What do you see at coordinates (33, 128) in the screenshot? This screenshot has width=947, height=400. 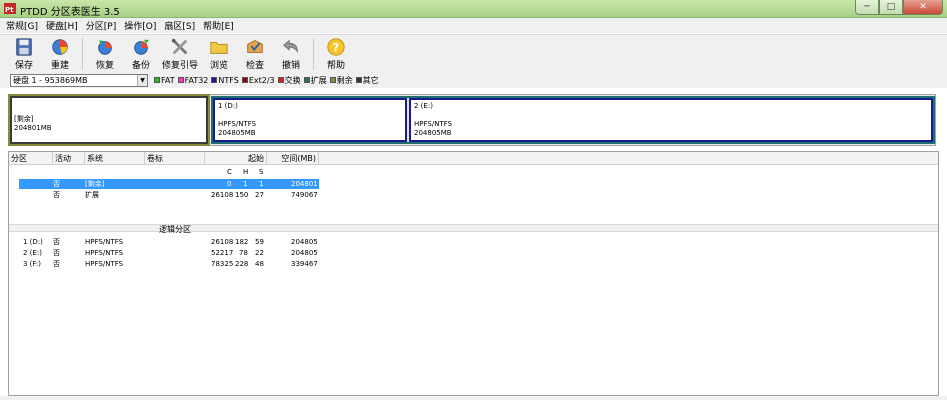 I see `free-size: 204801MB` at bounding box center [33, 128].